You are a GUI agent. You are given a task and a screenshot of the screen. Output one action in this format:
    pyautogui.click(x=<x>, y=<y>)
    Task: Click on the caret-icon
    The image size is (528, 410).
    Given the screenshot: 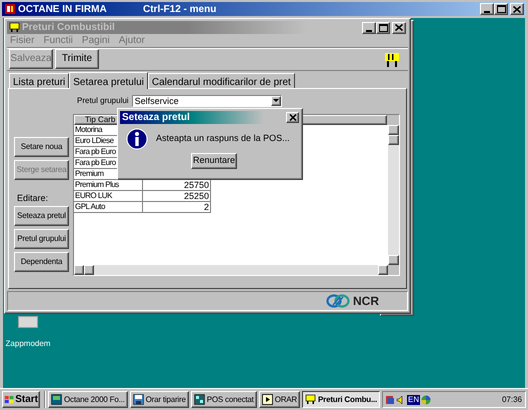 What is the action you would take?
    pyautogui.click(x=275, y=101)
    